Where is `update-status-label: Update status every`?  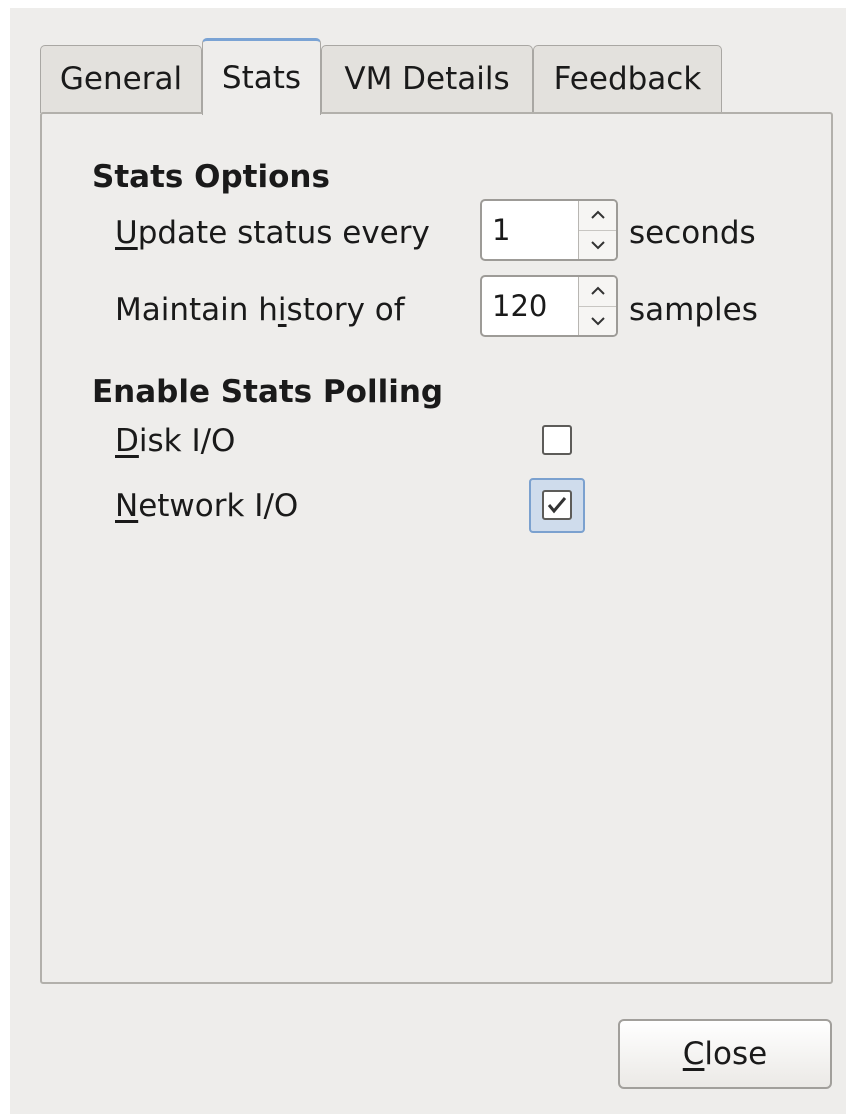
update-status-label: Update status every is located at coordinates (272, 233).